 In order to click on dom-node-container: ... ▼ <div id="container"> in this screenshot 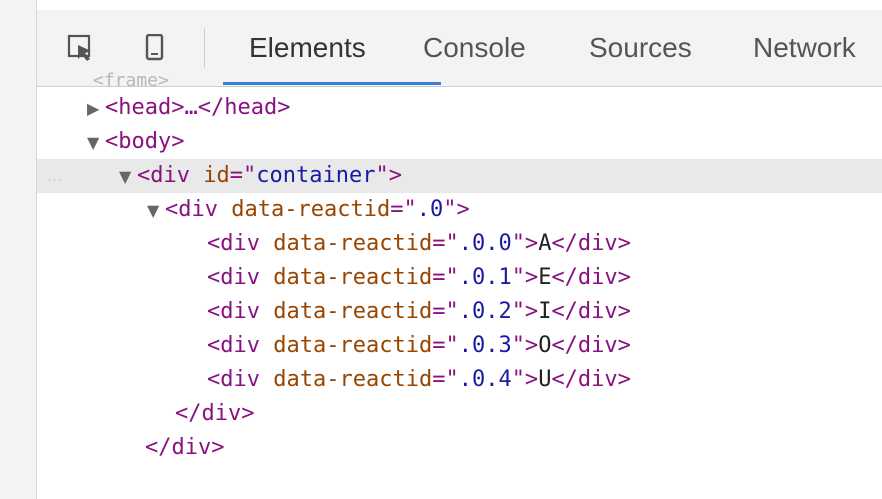, I will do `click(459, 176)`.